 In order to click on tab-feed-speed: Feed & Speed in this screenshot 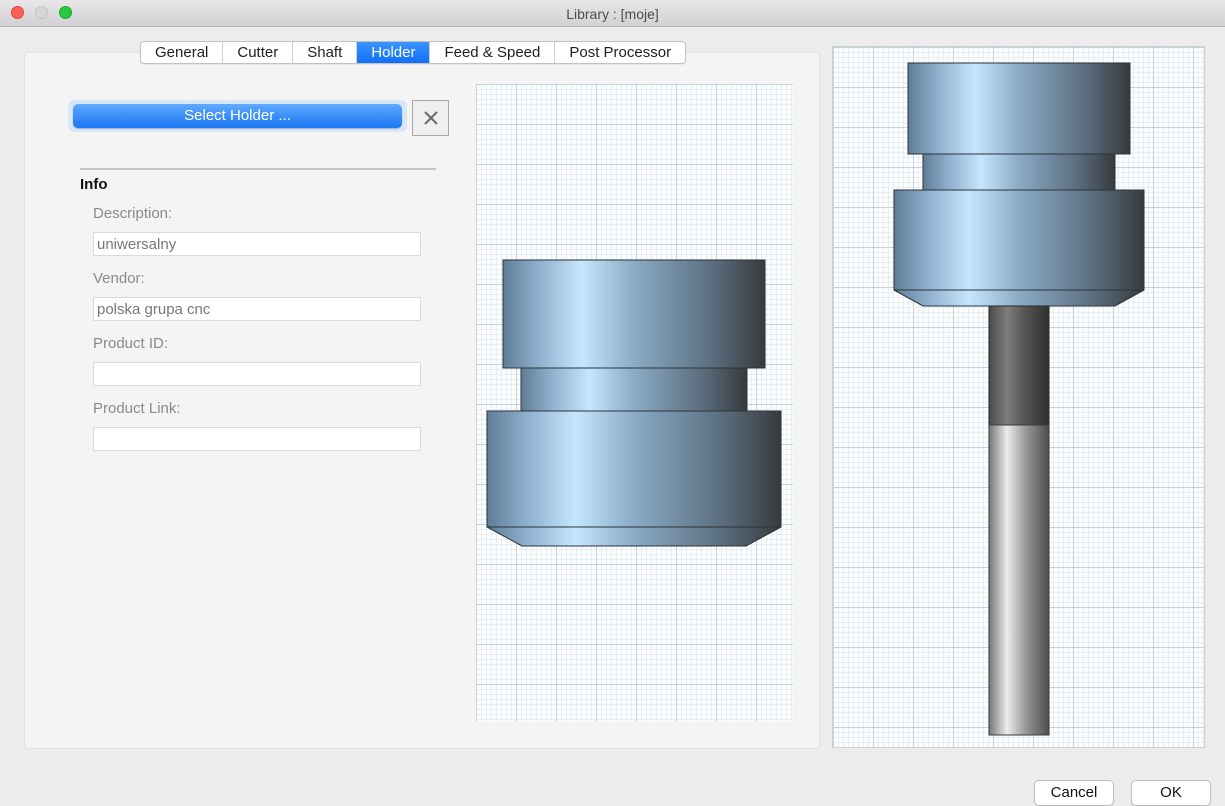, I will do `click(493, 52)`.